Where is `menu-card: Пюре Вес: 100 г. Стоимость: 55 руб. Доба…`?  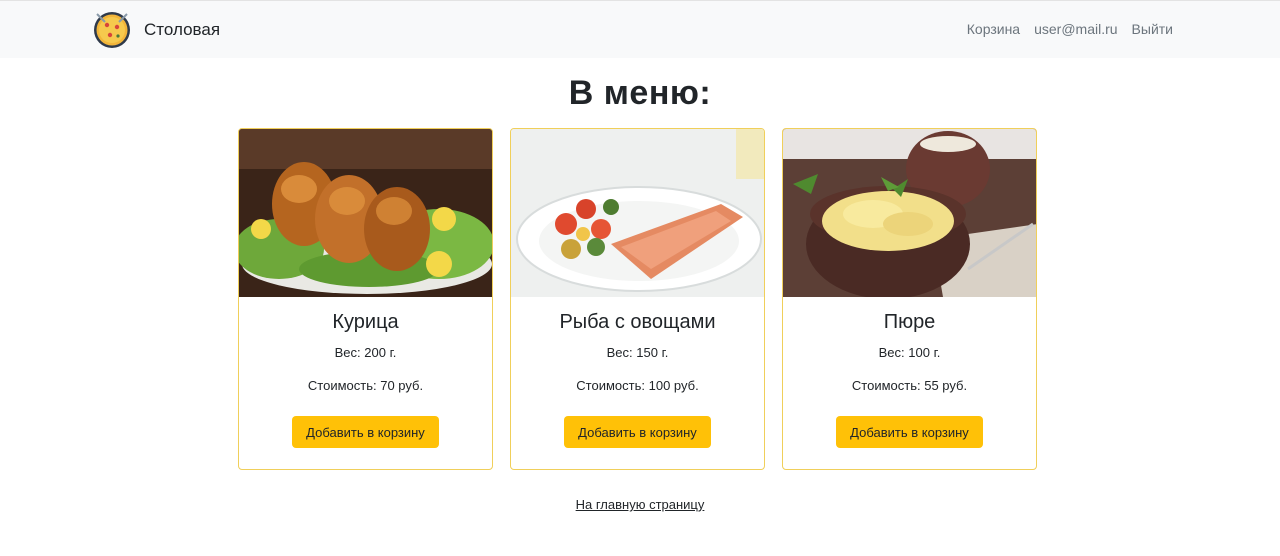 menu-card: Пюре Вес: 100 г. Стоимость: 55 руб. Доба… is located at coordinates (909, 299).